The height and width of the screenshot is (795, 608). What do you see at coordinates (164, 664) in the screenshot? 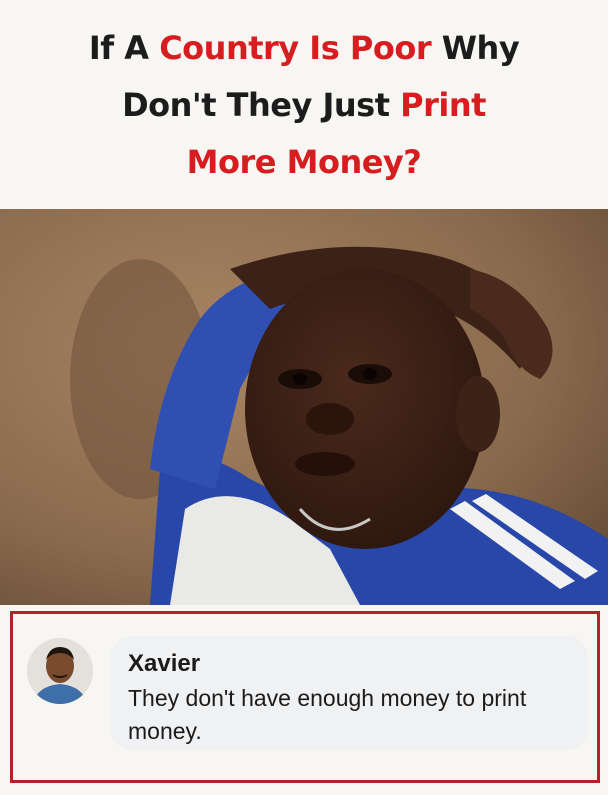
I see `comment-author-name: Xavier` at bounding box center [164, 664].